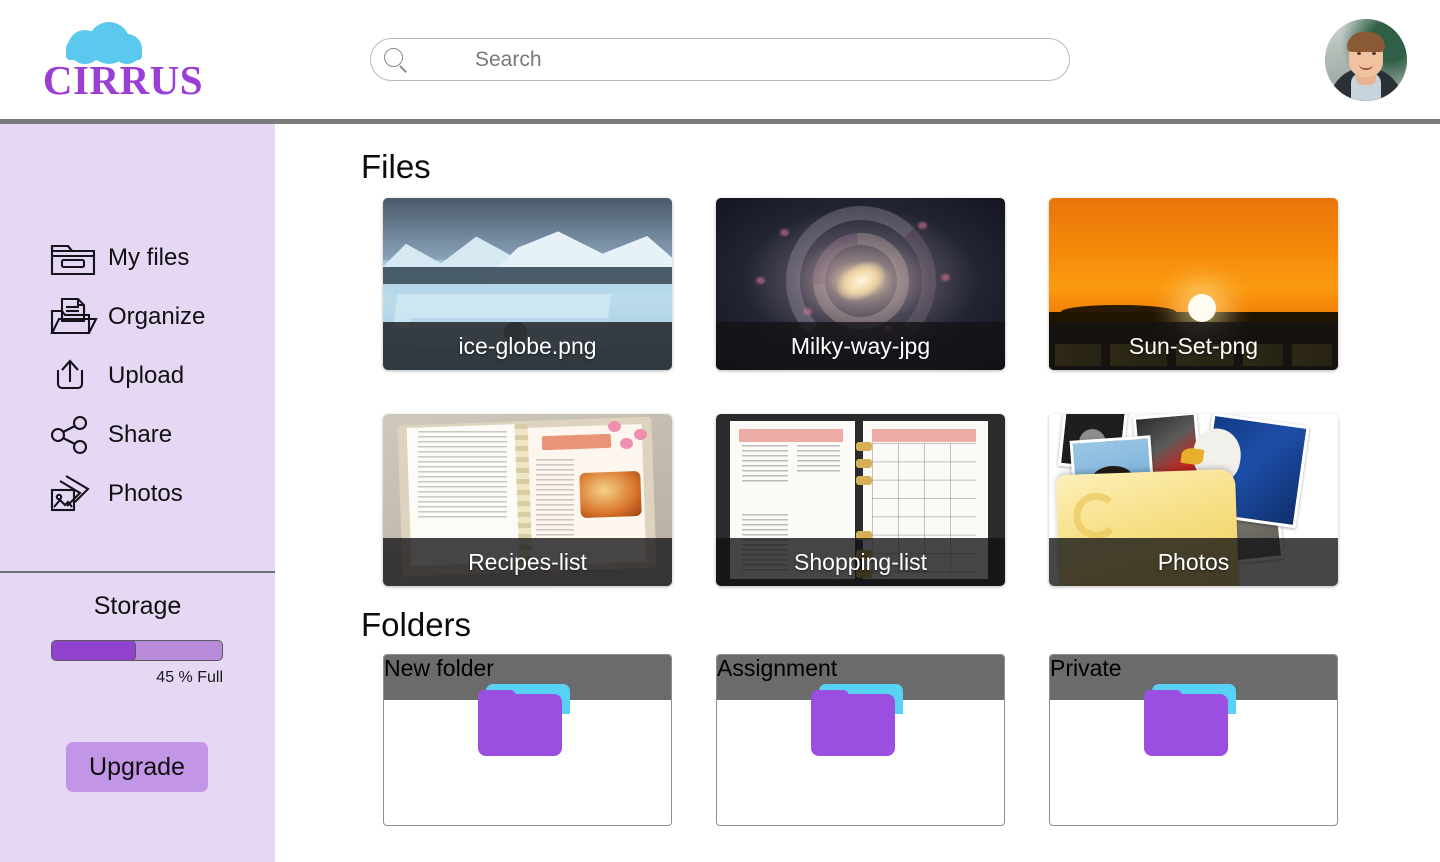 This screenshot has height=862, width=1440. I want to click on sidebar-item-photos: Photos, so click(137, 493).